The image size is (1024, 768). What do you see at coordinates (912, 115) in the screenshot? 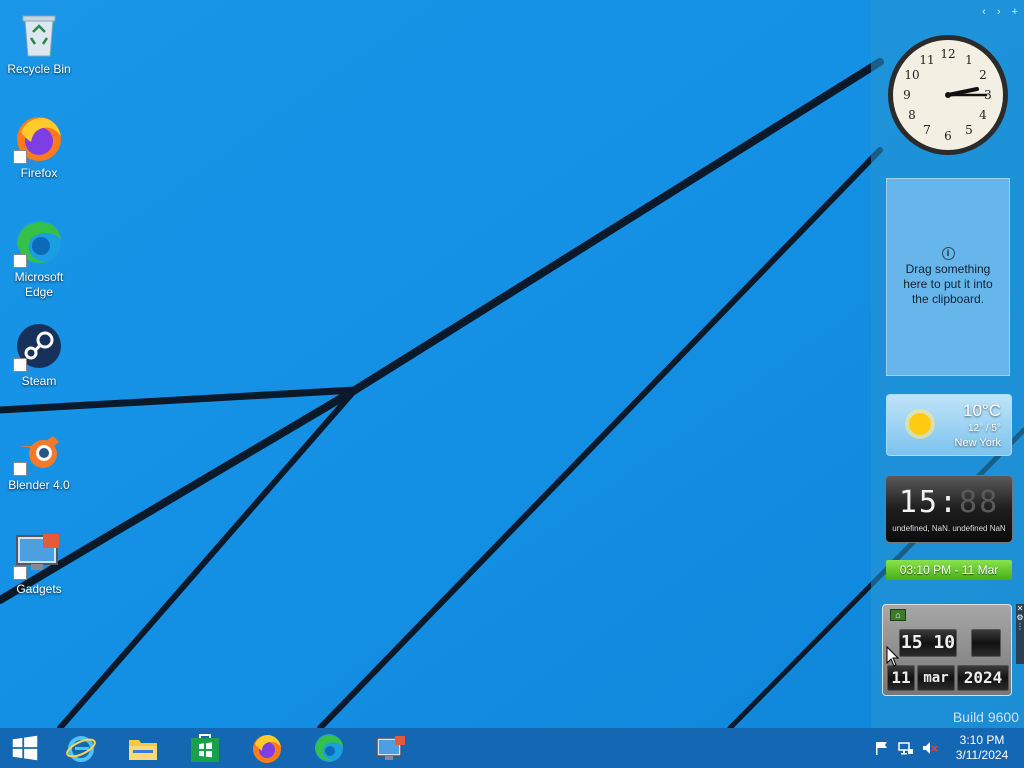
I see `svg-text: 8` at bounding box center [912, 115].